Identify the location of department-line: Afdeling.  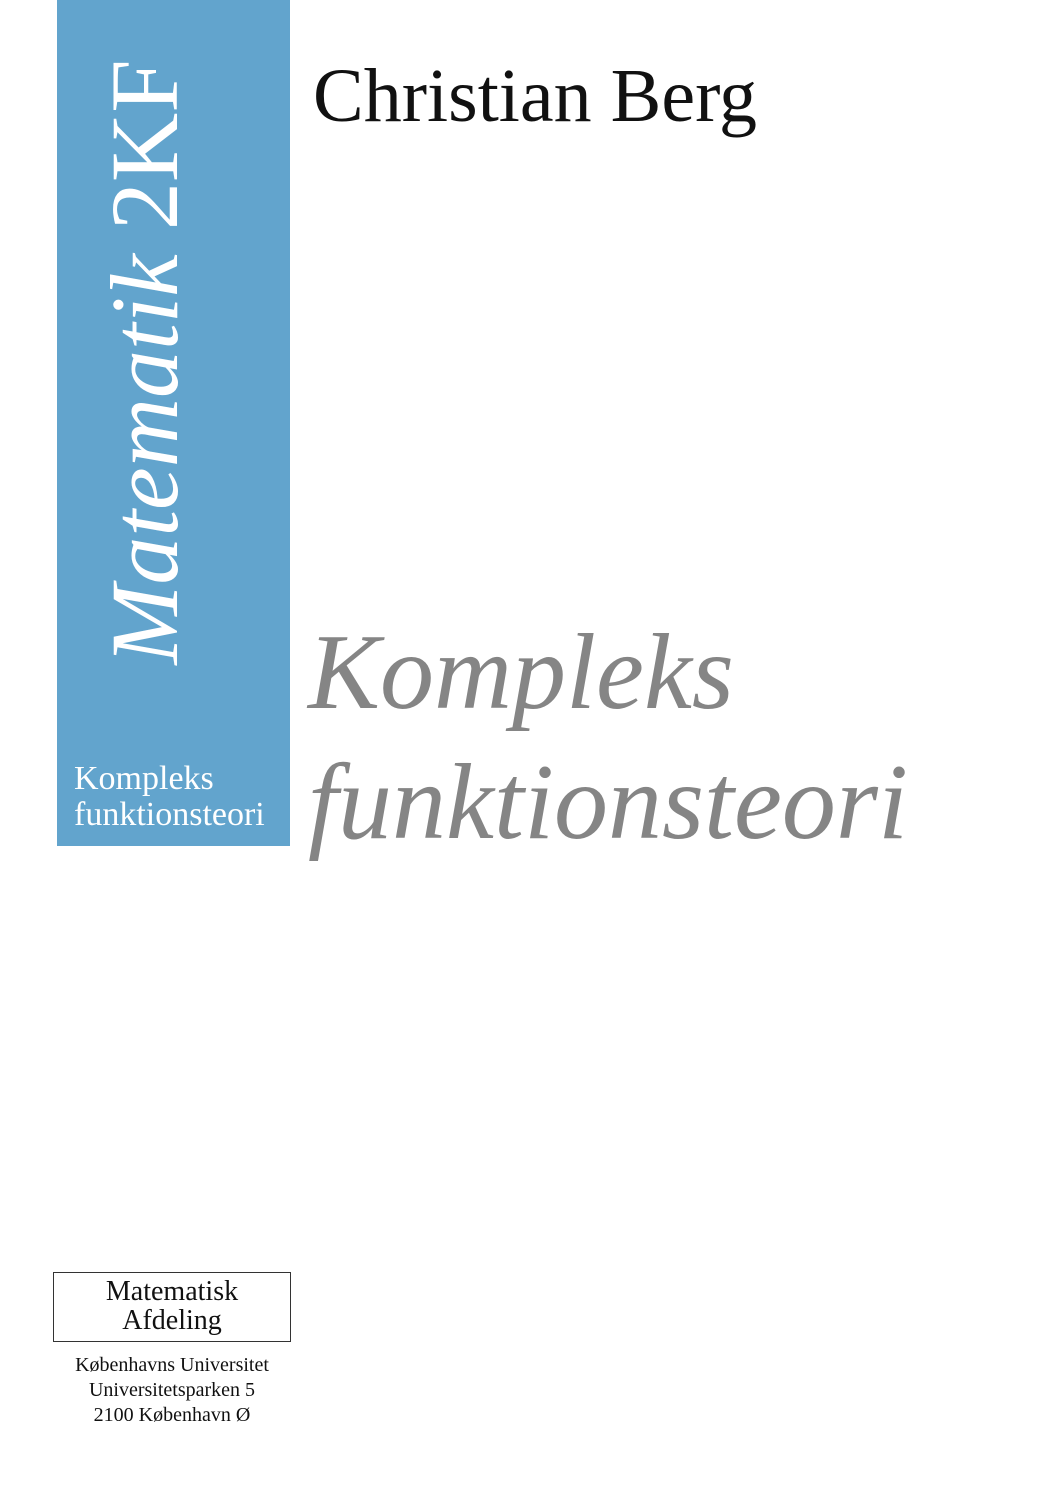
(172, 1320).